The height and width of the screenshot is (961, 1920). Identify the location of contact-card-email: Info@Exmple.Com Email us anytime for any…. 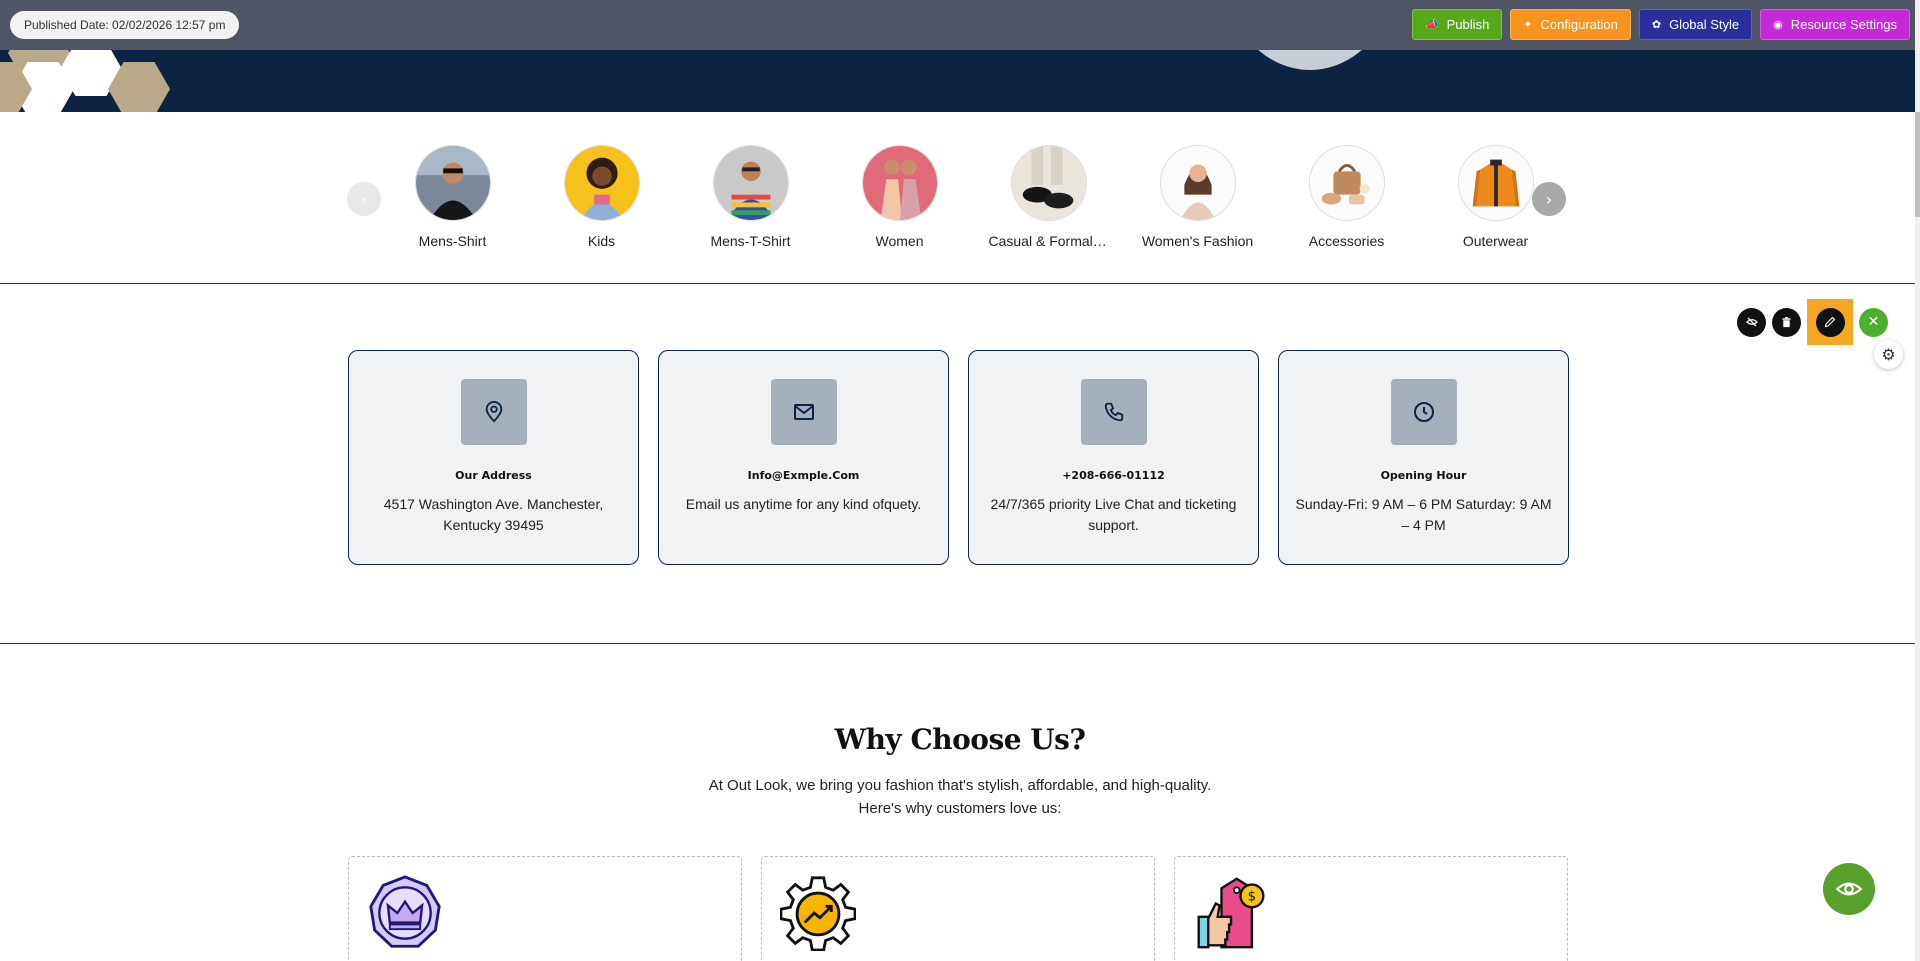
(803, 457).